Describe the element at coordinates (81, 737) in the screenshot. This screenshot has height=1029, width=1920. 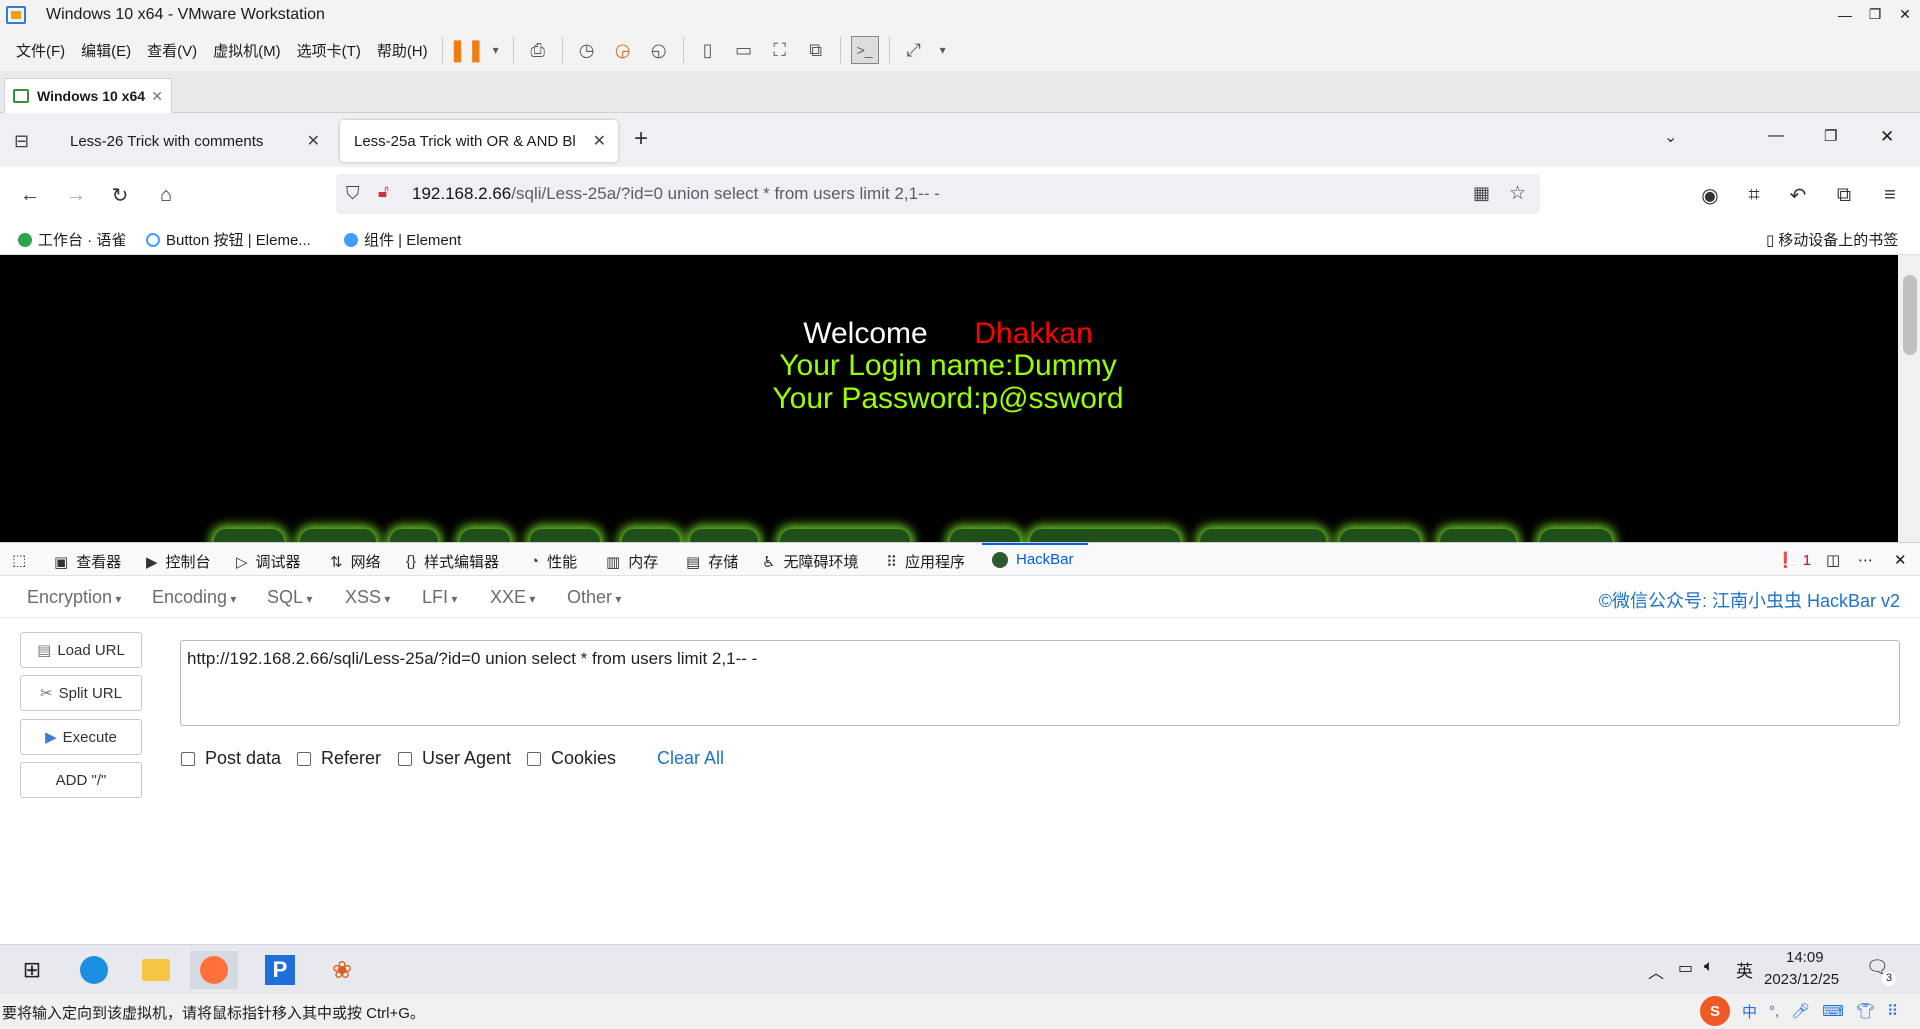
I see `execute-button: ▶ Execute` at that location.